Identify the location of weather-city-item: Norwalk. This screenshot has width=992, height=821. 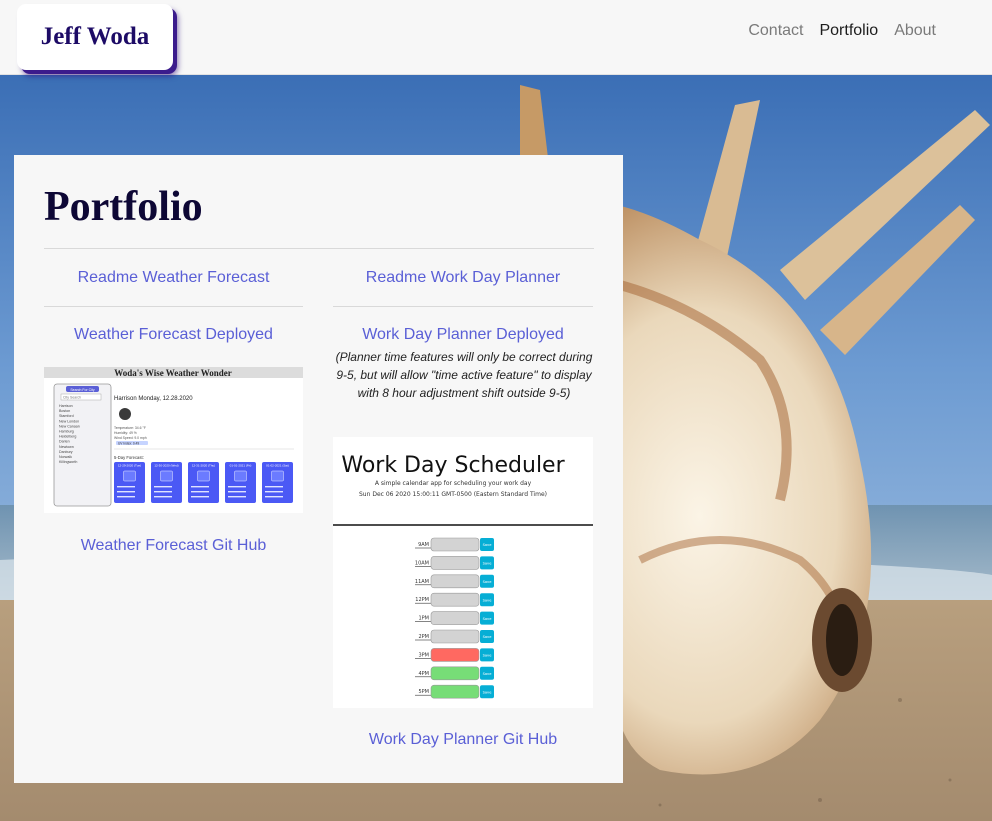
(65, 457).